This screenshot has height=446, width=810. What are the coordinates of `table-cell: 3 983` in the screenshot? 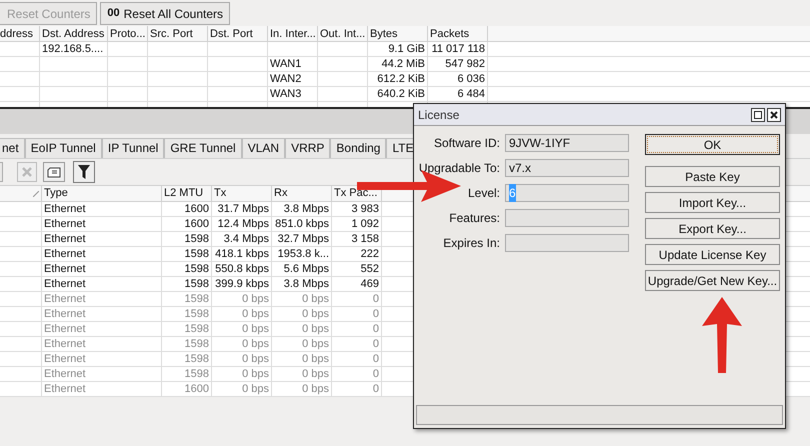 It's located at (365, 209).